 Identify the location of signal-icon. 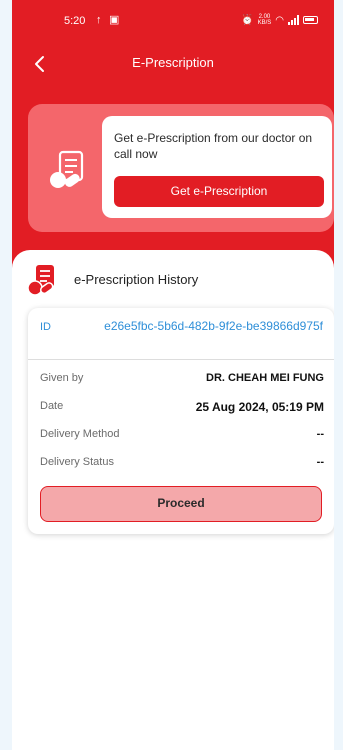
(293, 20).